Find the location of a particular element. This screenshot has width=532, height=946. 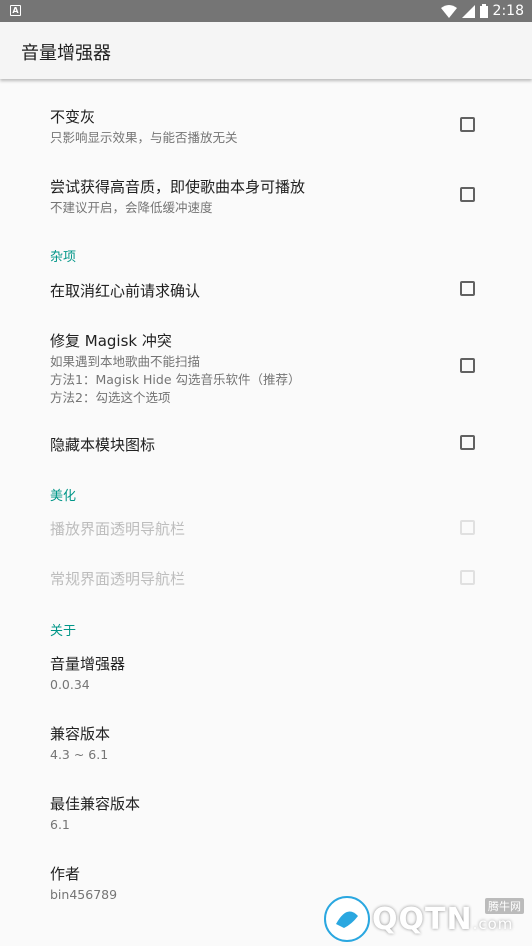

status-icons: 2:18 is located at coordinates (482, 11).